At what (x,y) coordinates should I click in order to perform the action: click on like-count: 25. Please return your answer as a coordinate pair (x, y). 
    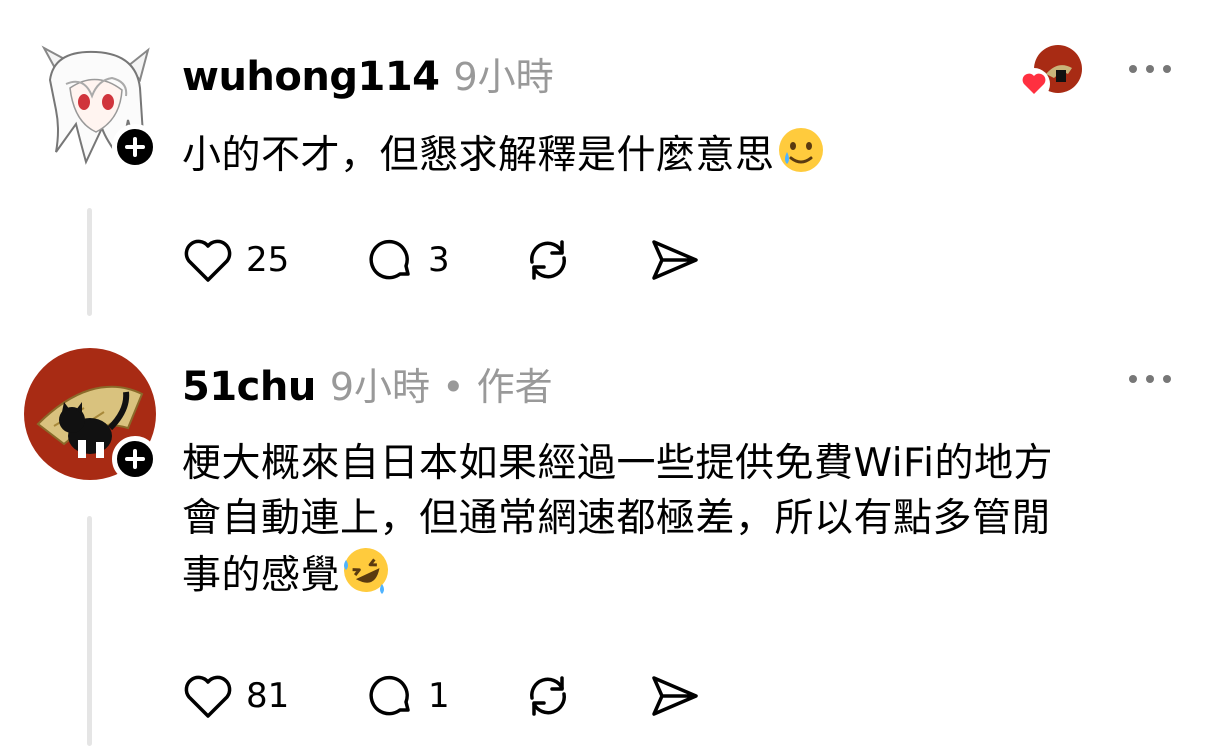
    Looking at the image, I should click on (268, 260).